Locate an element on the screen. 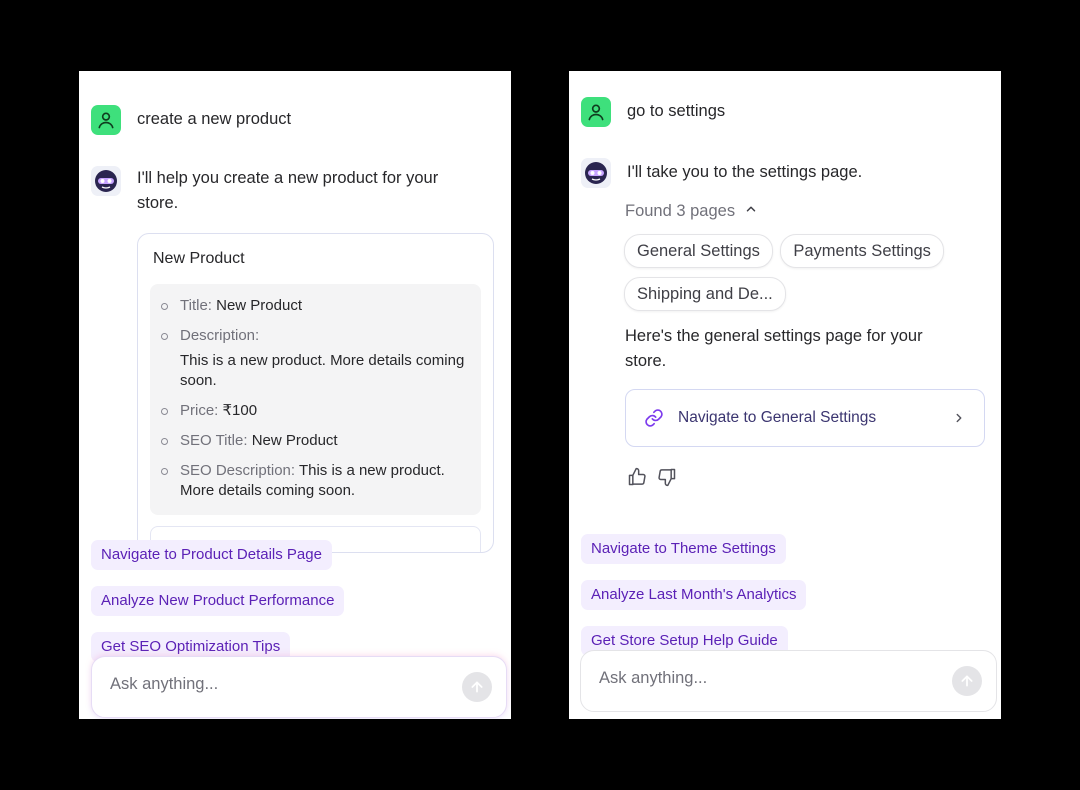 The height and width of the screenshot is (790, 1080). field-title: Title: New Product is located at coordinates (316, 306).